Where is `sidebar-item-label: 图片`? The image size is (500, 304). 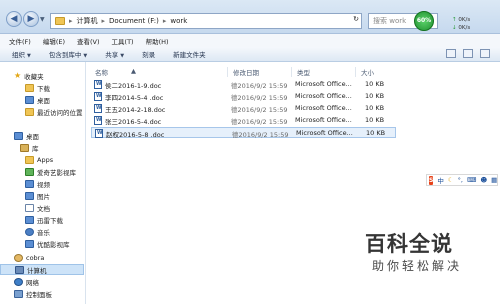 sidebar-item-label: 图片 is located at coordinates (43, 196).